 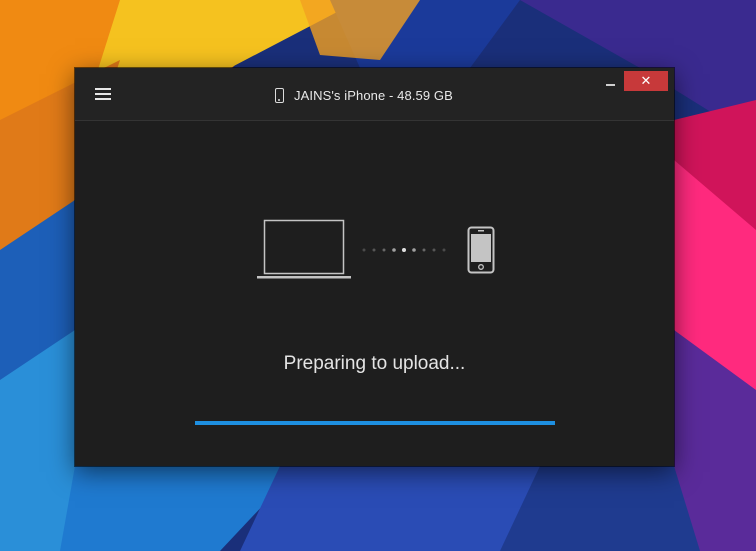 I want to click on device-title: JAINS's iPhone - 48.59 GB, so click(x=364, y=95).